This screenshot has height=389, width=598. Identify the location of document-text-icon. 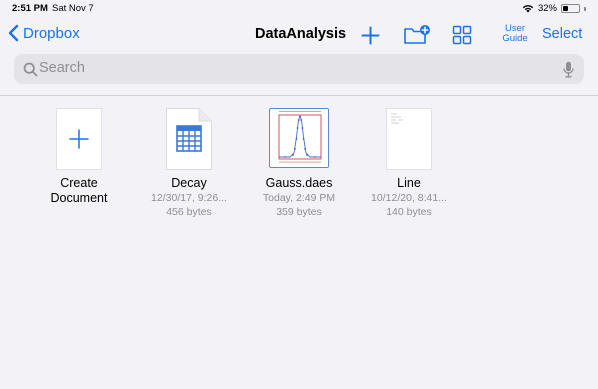
(397, 118).